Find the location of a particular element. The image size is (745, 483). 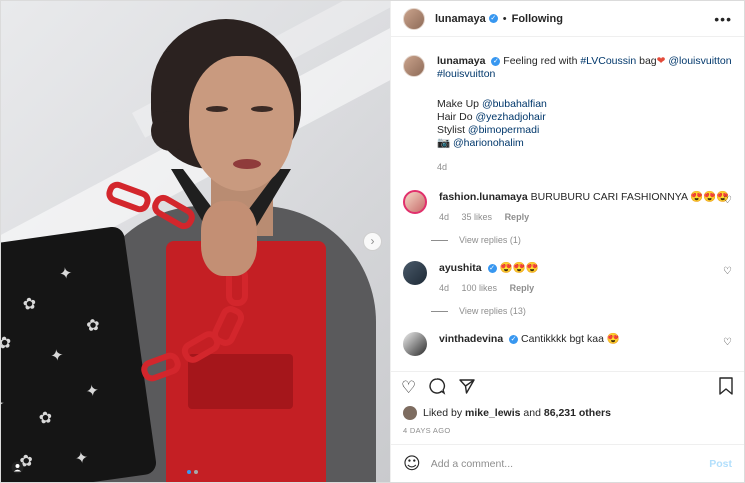

more-options-icon: ••• is located at coordinates (723, 19).